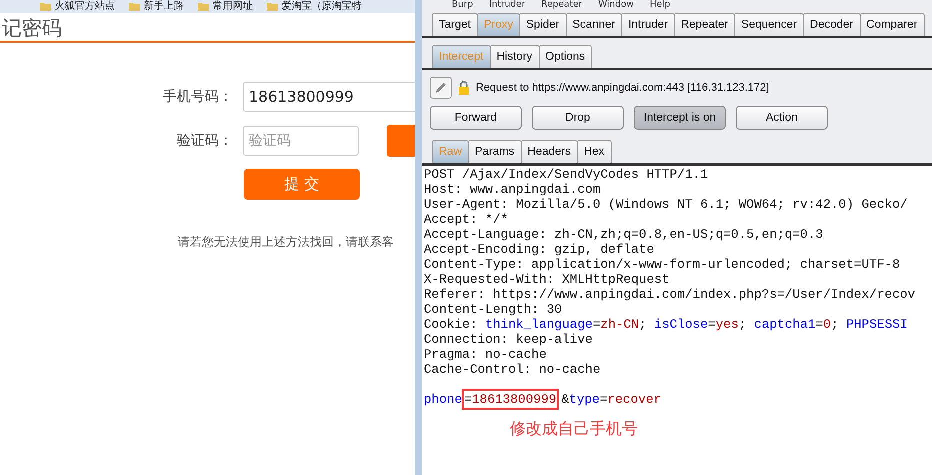 Image resolution: width=932 pixels, height=475 pixels. I want to click on request-token: recover, so click(635, 399).